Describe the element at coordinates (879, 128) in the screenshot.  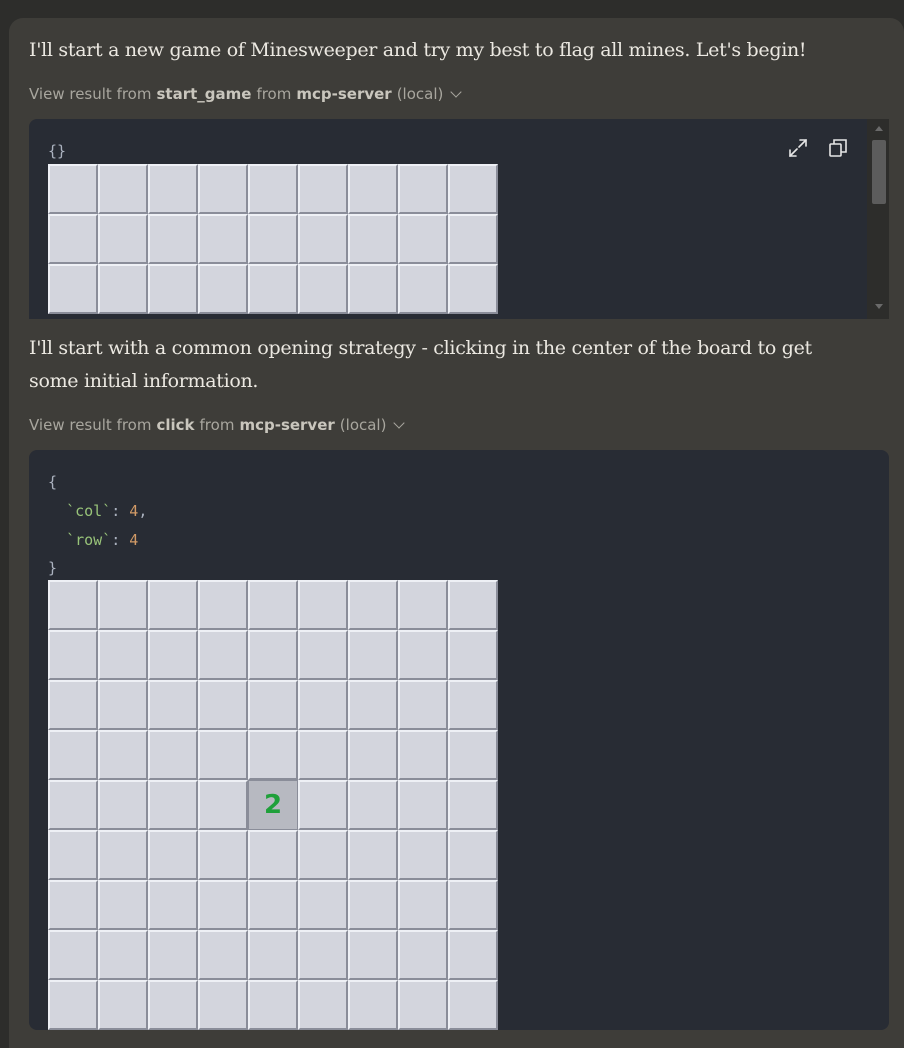
I see `scroll-up-arrow-icon` at that location.